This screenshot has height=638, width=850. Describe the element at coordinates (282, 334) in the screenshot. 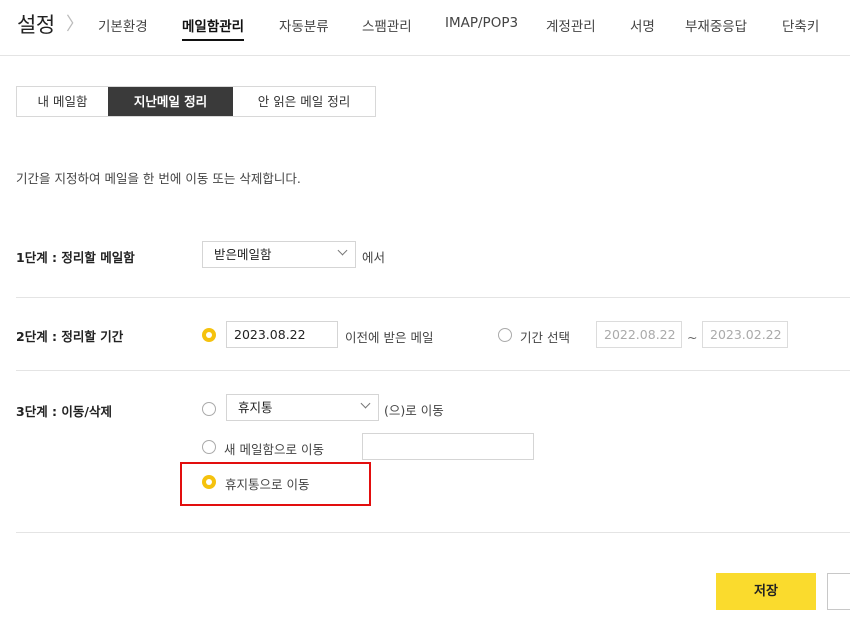

I see `before-date-input: 2023.08.22` at that location.